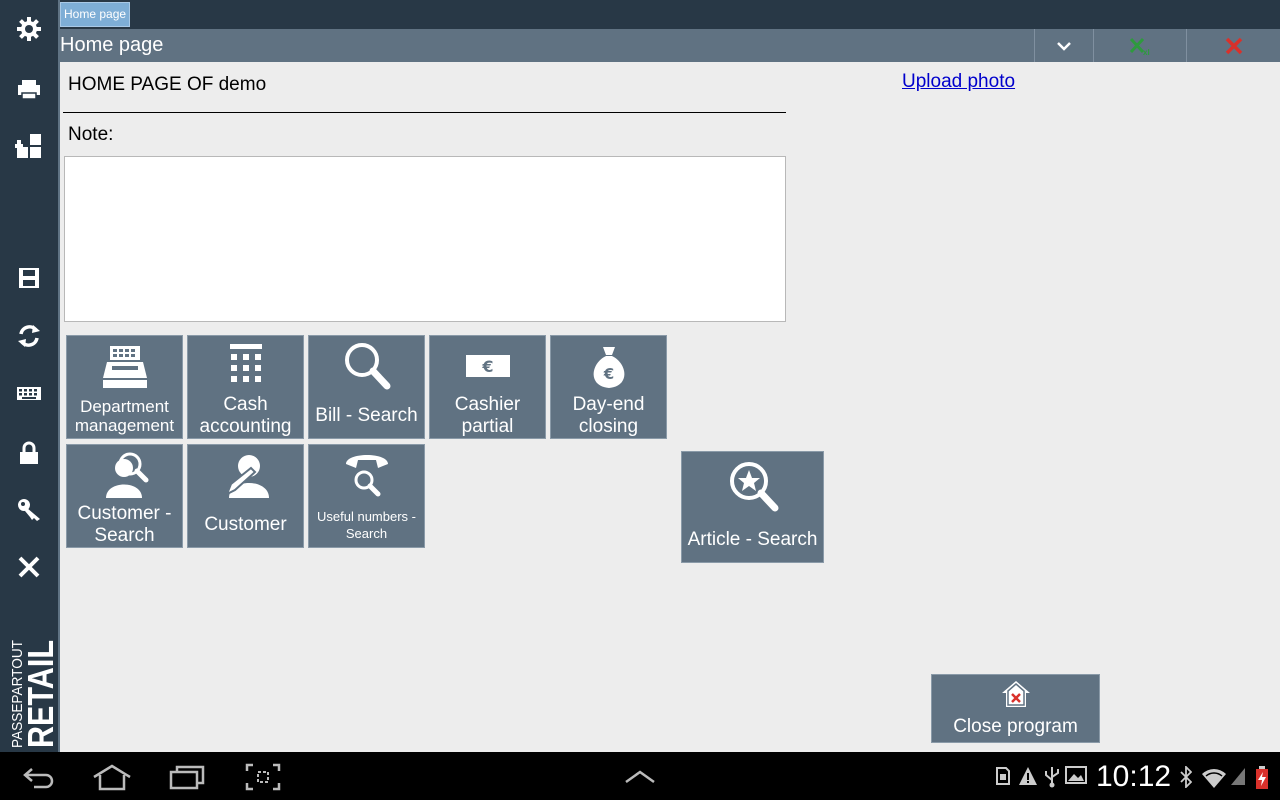  I want to click on tile-close-program: Close program, so click(1015, 708).